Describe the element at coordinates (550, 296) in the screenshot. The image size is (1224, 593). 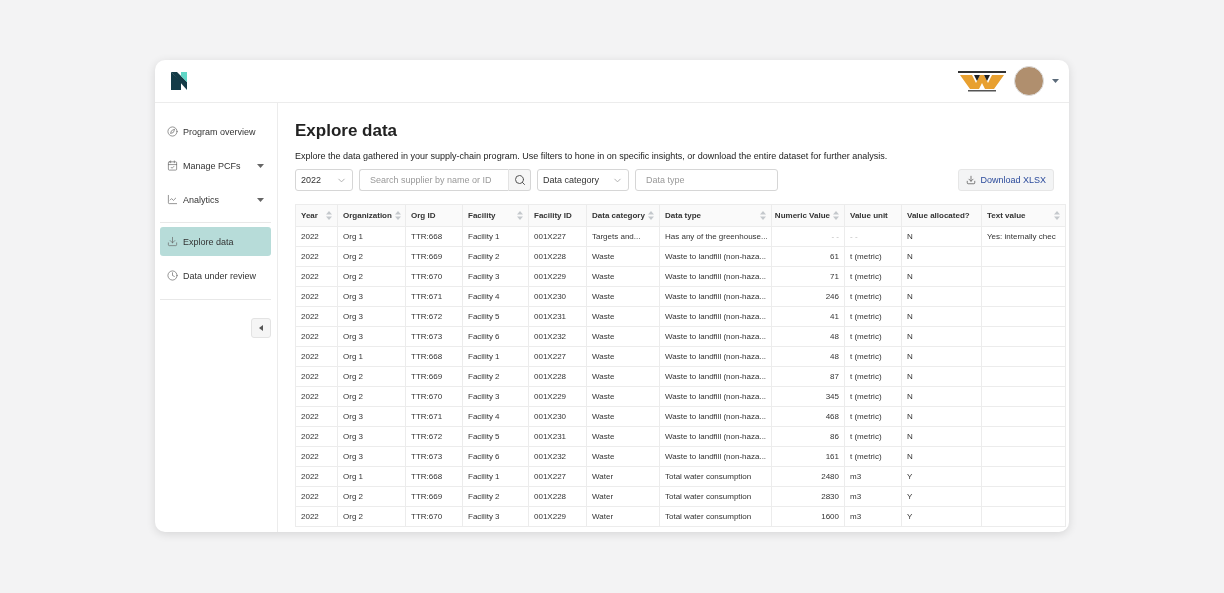
I see `table-cell: 001X230` at that location.